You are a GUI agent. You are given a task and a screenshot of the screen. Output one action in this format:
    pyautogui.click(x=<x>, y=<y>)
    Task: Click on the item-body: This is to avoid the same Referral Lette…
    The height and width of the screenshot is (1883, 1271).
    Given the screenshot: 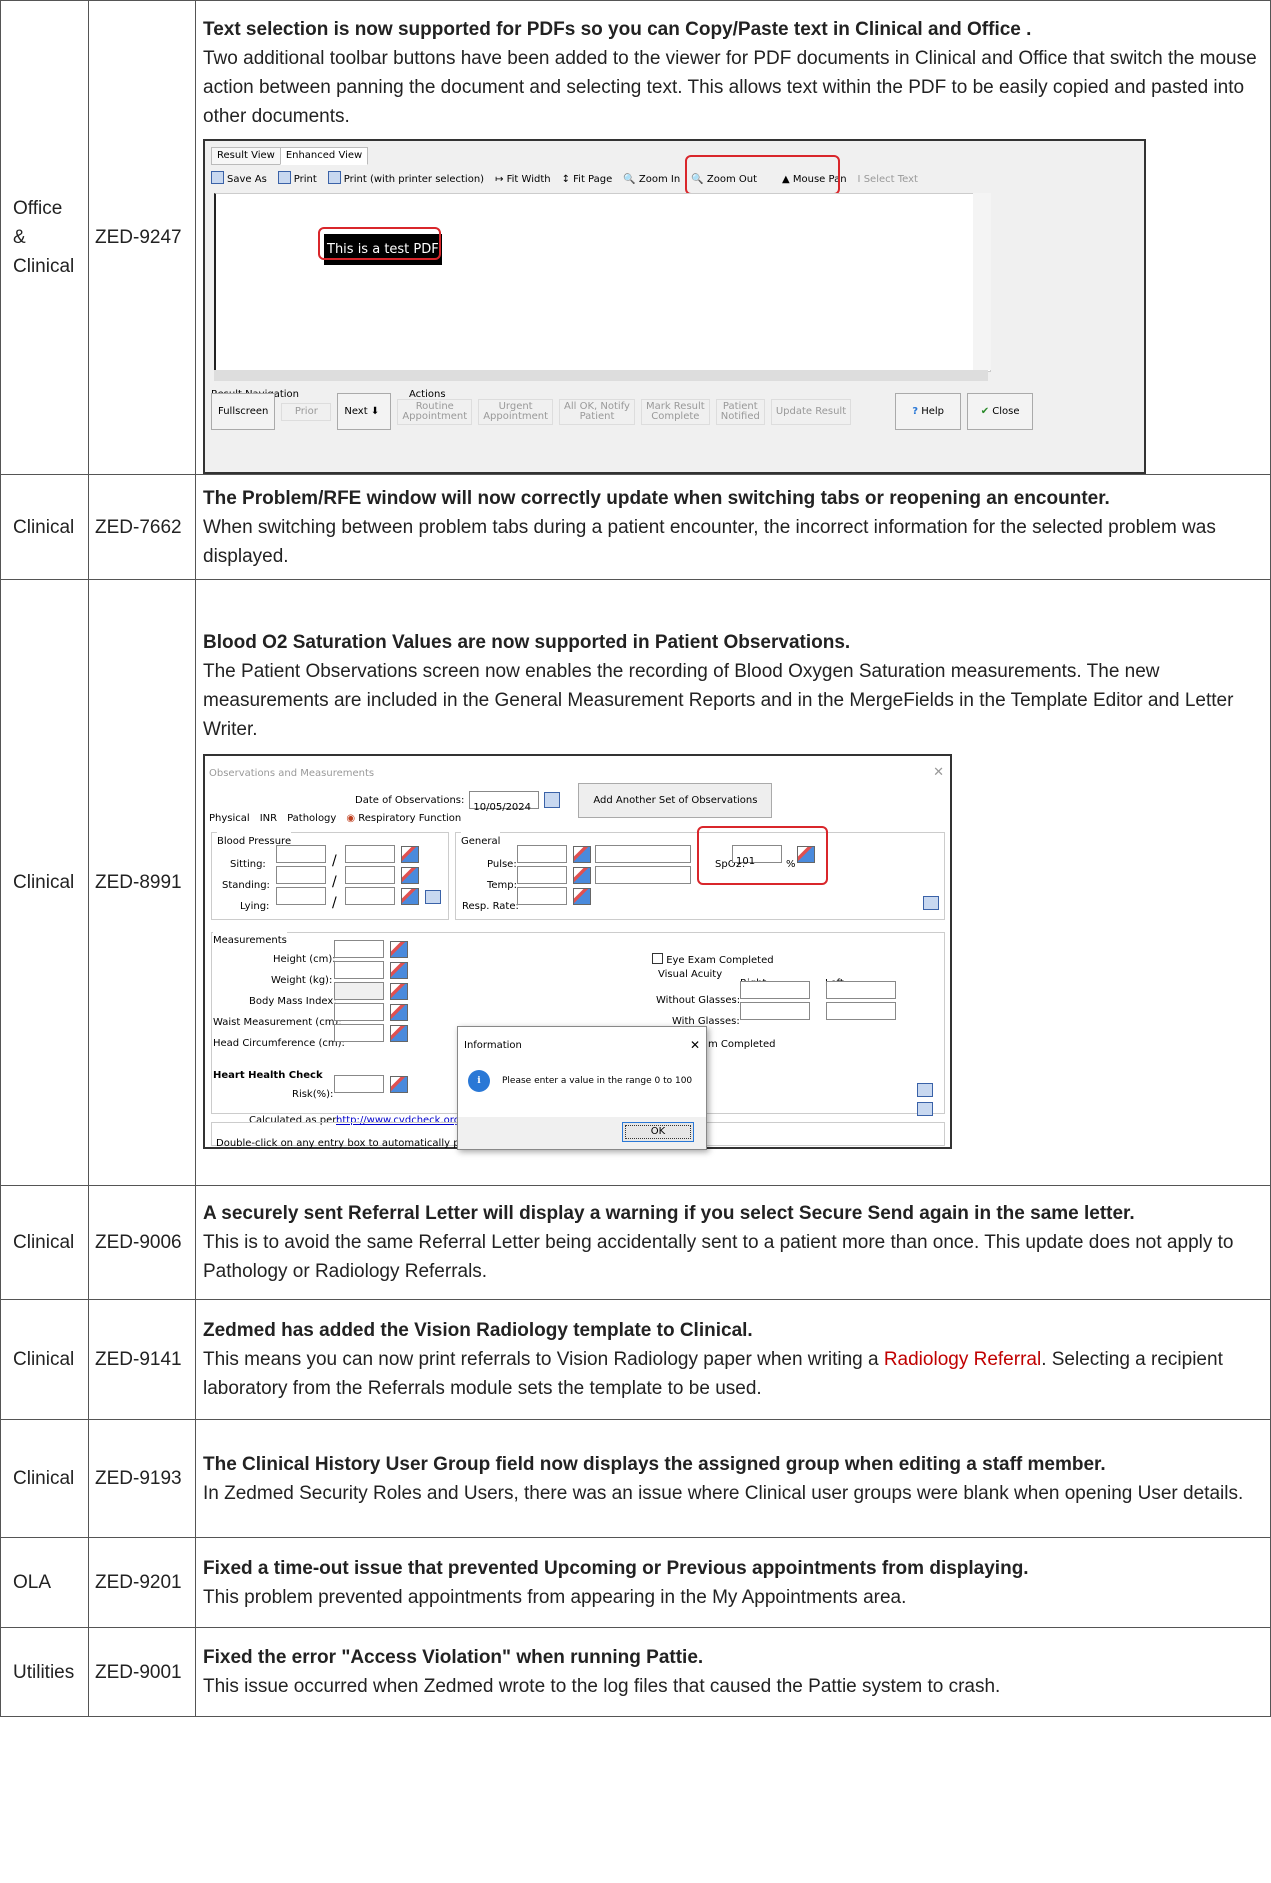 What is the action you would take?
    pyautogui.click(x=718, y=1257)
    